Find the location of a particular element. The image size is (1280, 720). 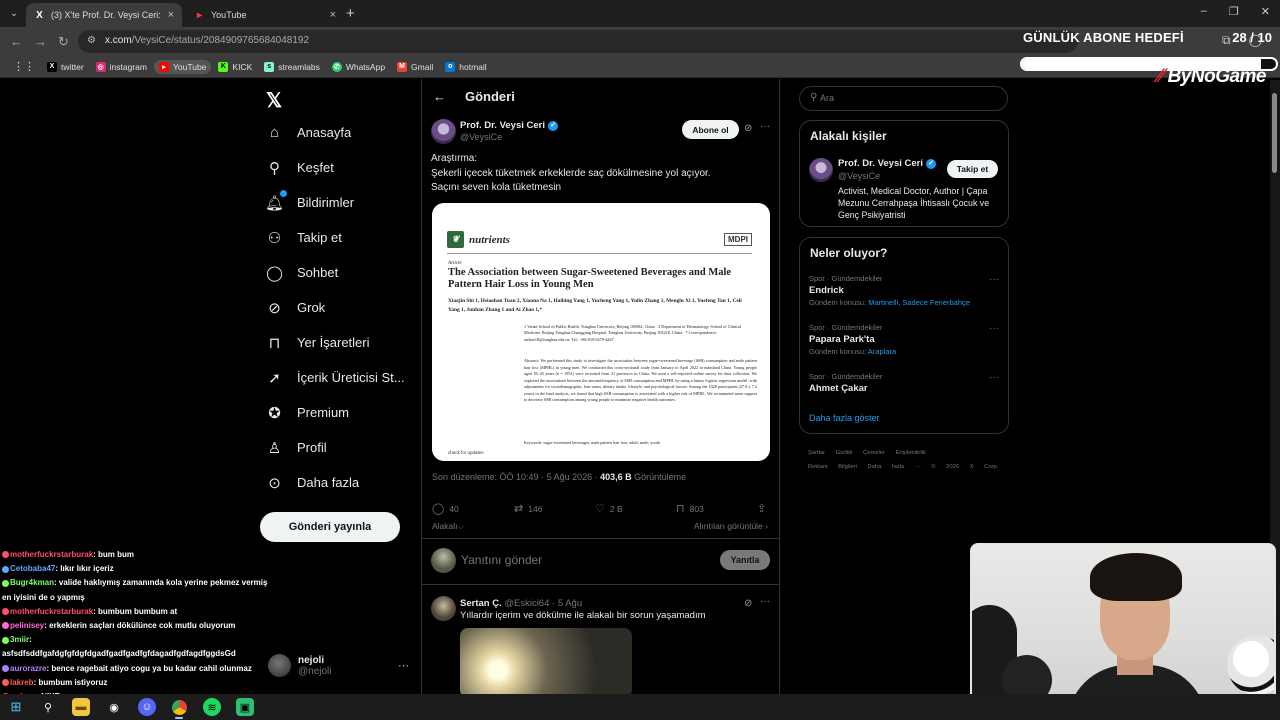

bookmark-instagram: ◎ instagram is located at coordinates (121, 67).